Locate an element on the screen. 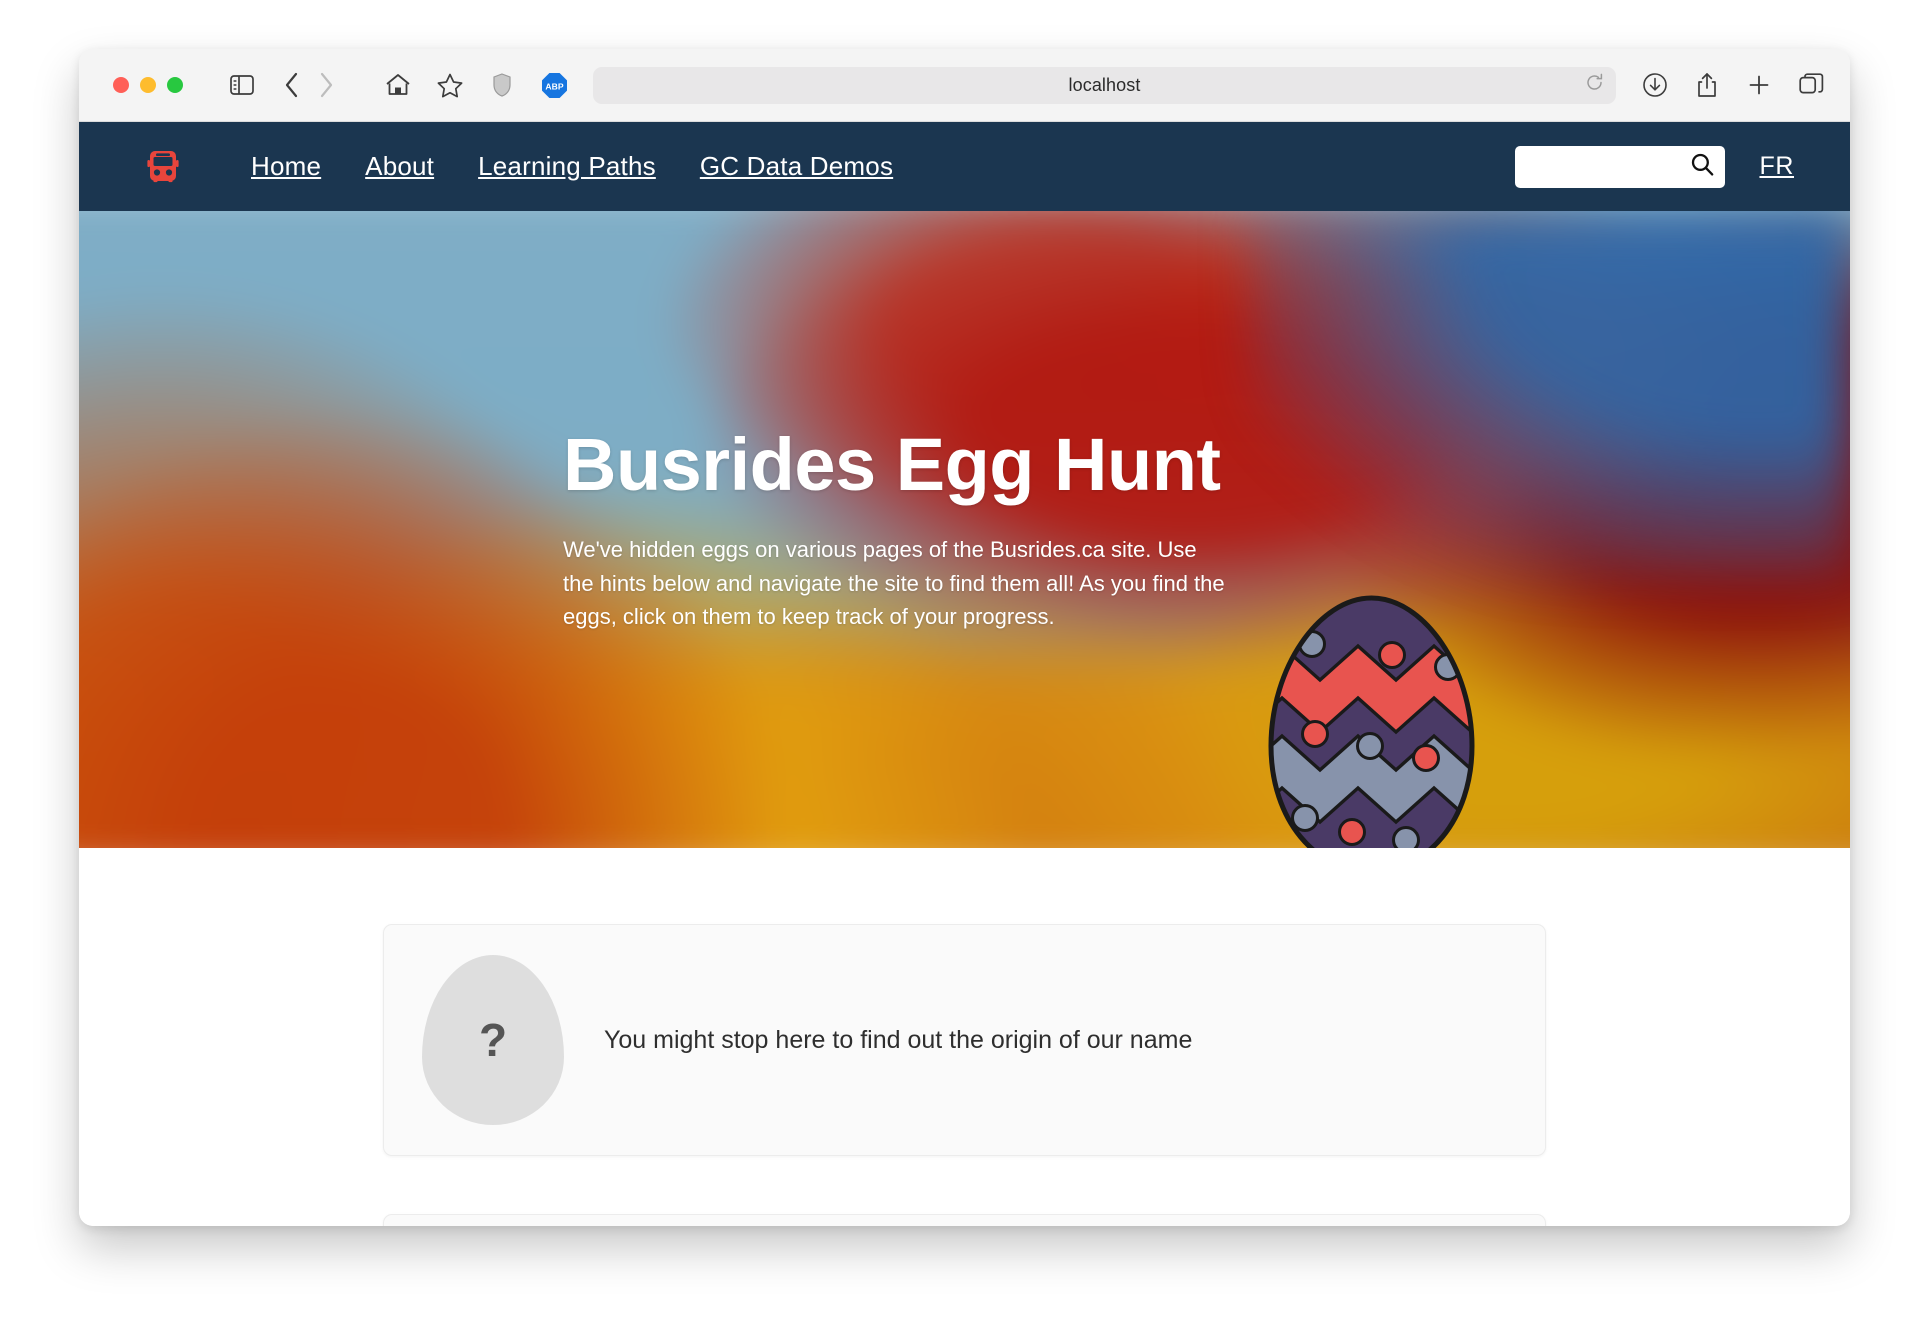  shield-icon is located at coordinates (502, 85).